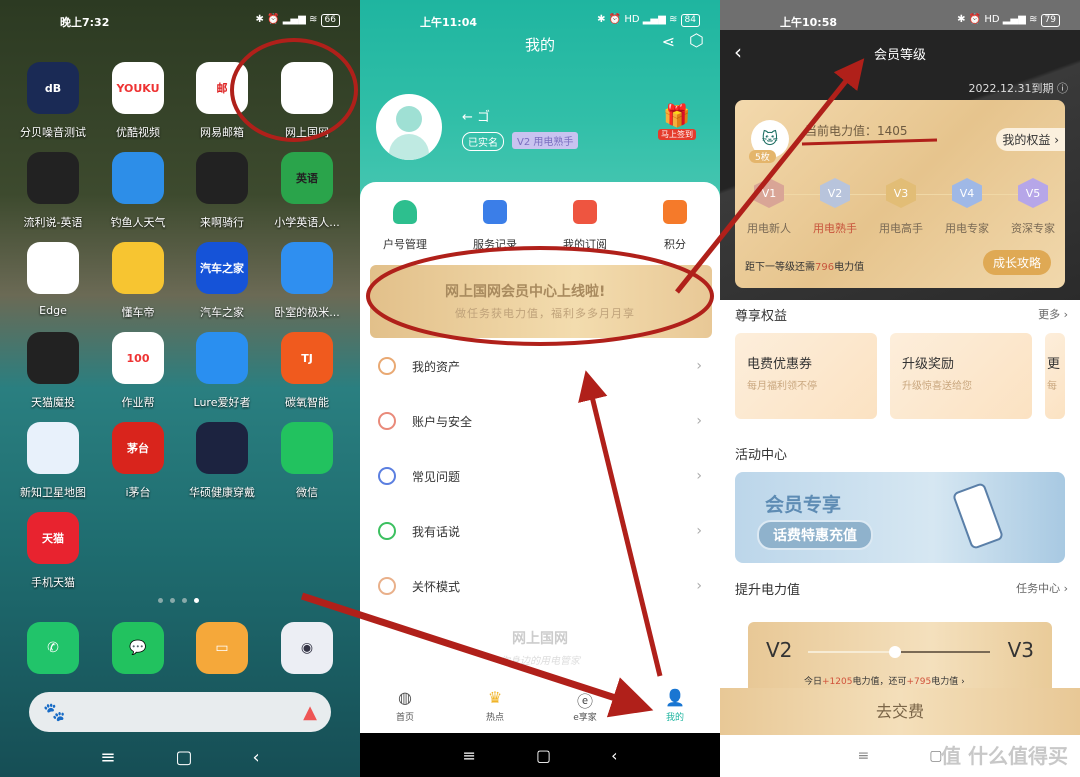 This screenshot has width=1080, height=777. What do you see at coordinates (901, 207) in the screenshot?
I see `level-v3: V3 用电高手` at bounding box center [901, 207].